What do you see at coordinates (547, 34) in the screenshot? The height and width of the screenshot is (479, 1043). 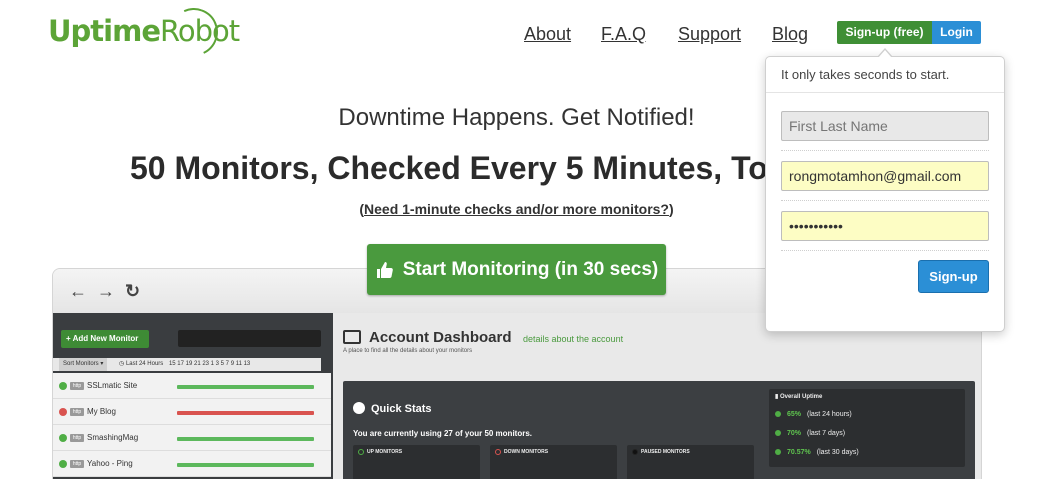 I see `nav-about-link: About` at bounding box center [547, 34].